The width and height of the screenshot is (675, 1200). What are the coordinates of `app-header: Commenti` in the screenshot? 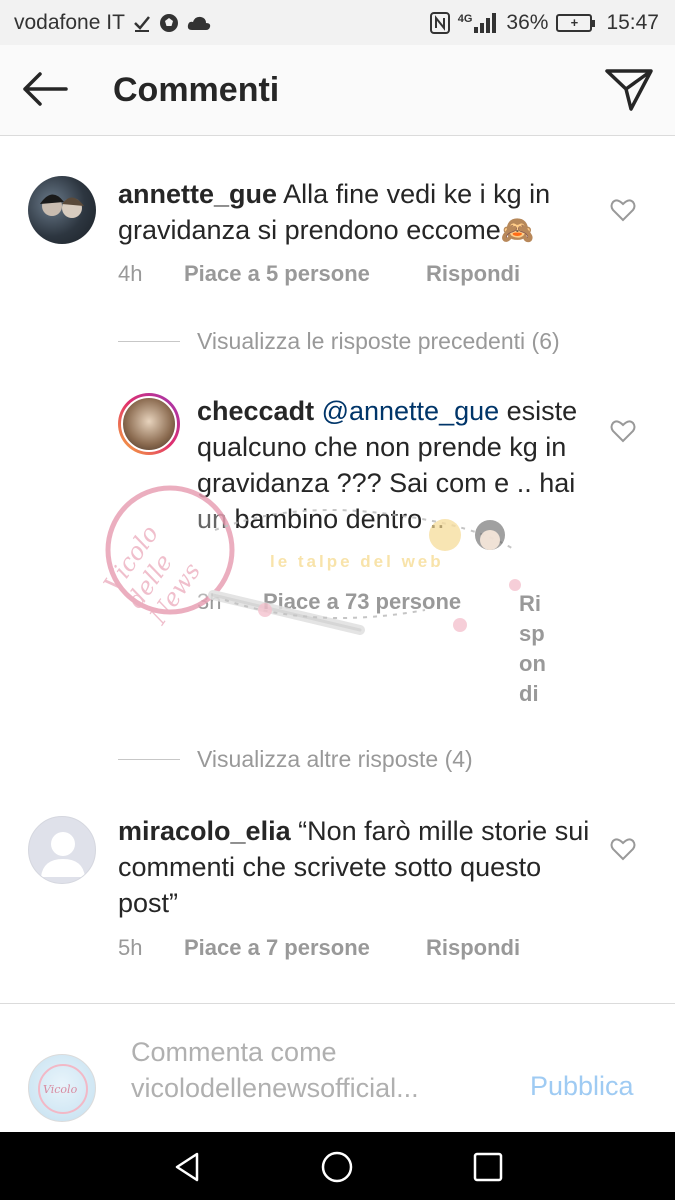 It's located at (337, 90).